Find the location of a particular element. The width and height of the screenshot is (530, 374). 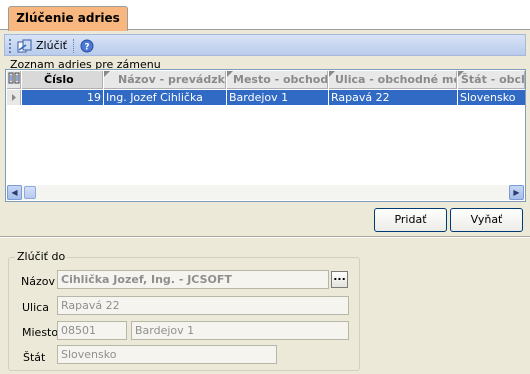

merge-to-legend: Zlúčiť do is located at coordinates (41, 256).